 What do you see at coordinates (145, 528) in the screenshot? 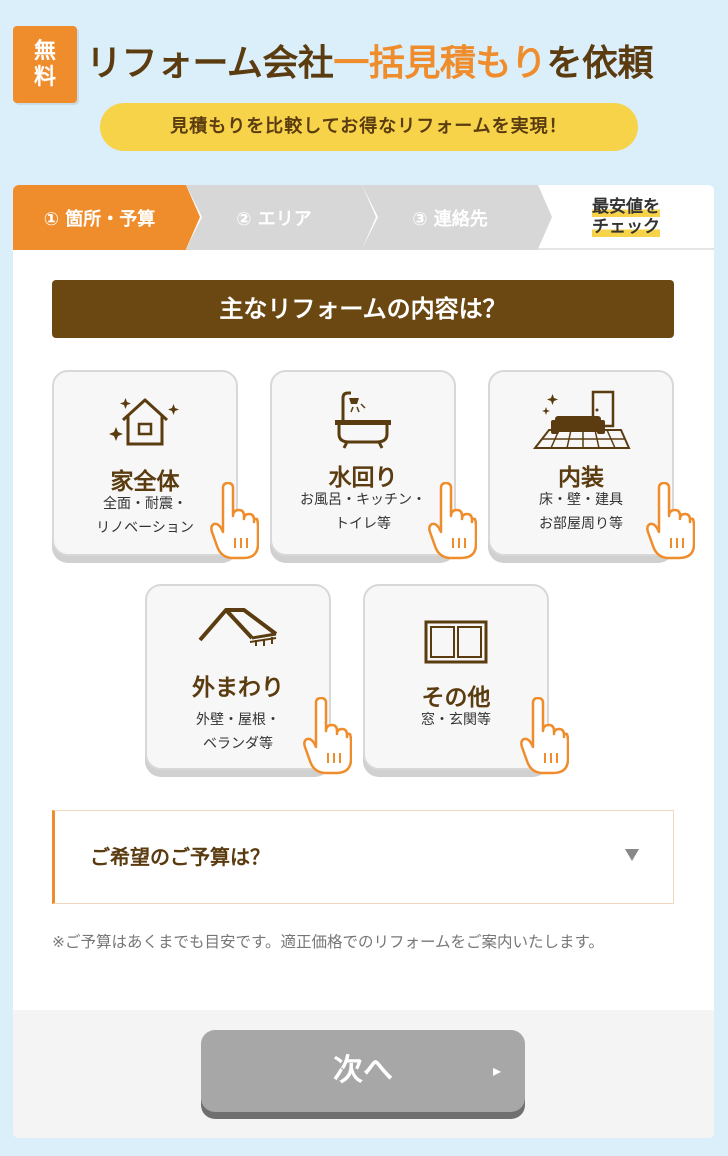
I see `option-desc-line-2: リノベーション` at bounding box center [145, 528].